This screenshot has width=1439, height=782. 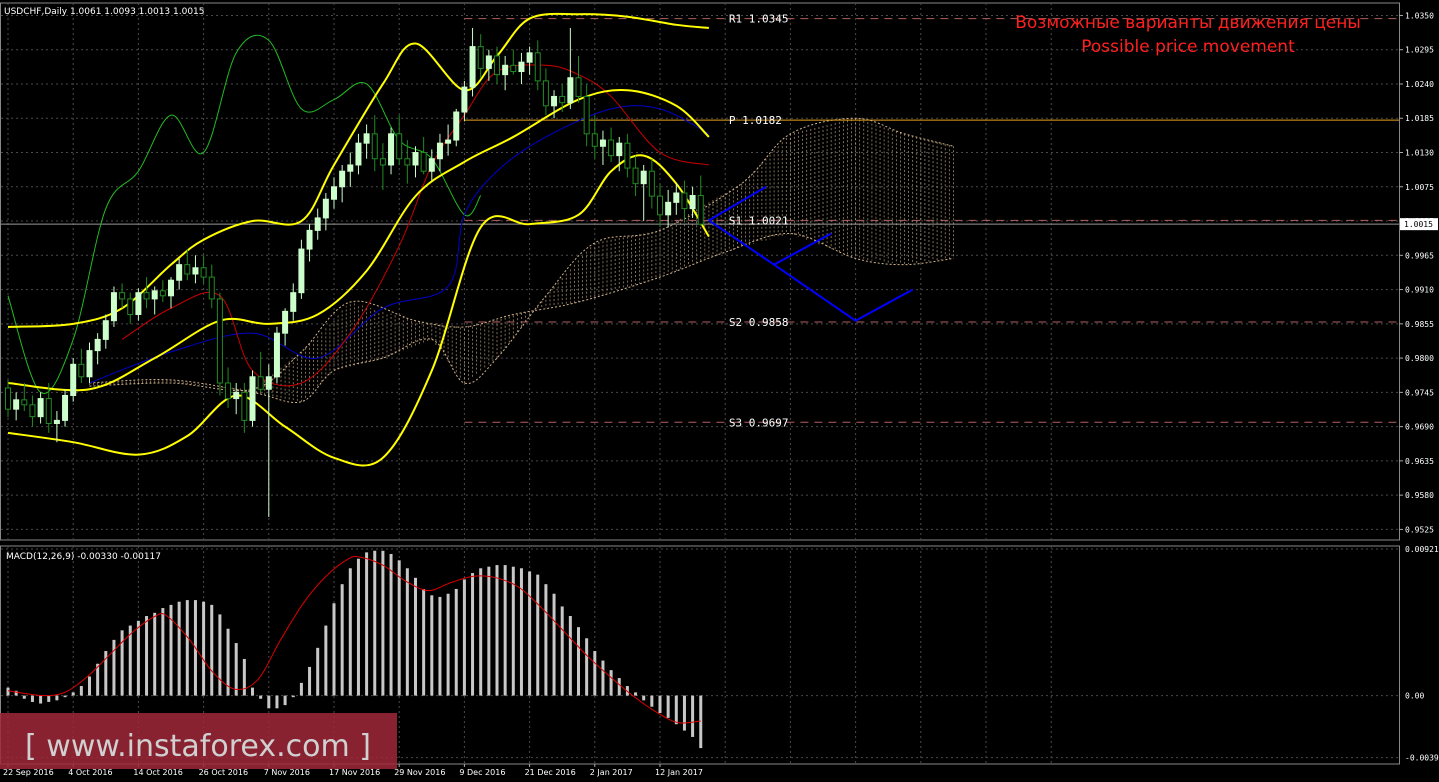 I want to click on date-tick-label: 9 Dec 2016, so click(x=482, y=772).